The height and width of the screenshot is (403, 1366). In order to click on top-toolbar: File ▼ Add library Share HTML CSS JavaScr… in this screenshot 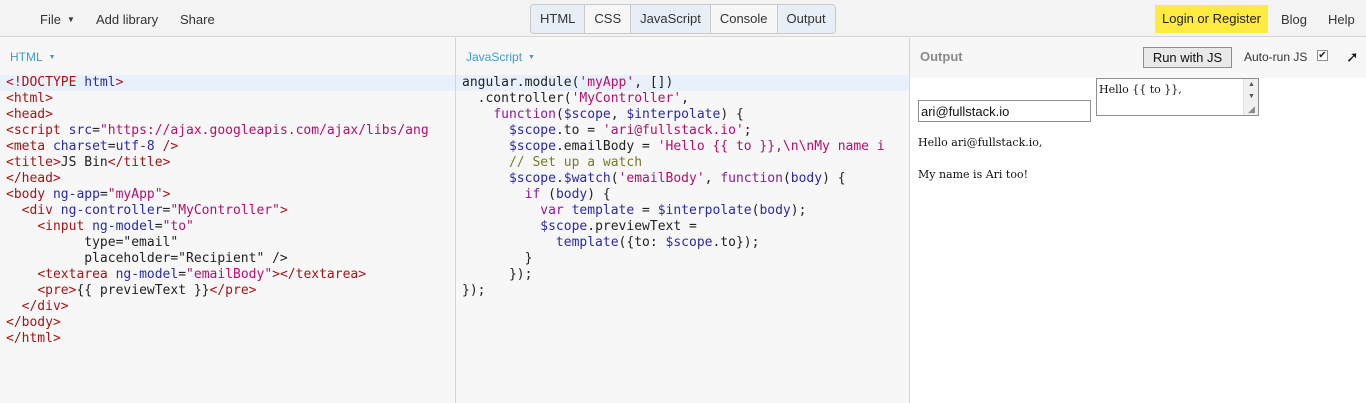, I will do `click(683, 18)`.